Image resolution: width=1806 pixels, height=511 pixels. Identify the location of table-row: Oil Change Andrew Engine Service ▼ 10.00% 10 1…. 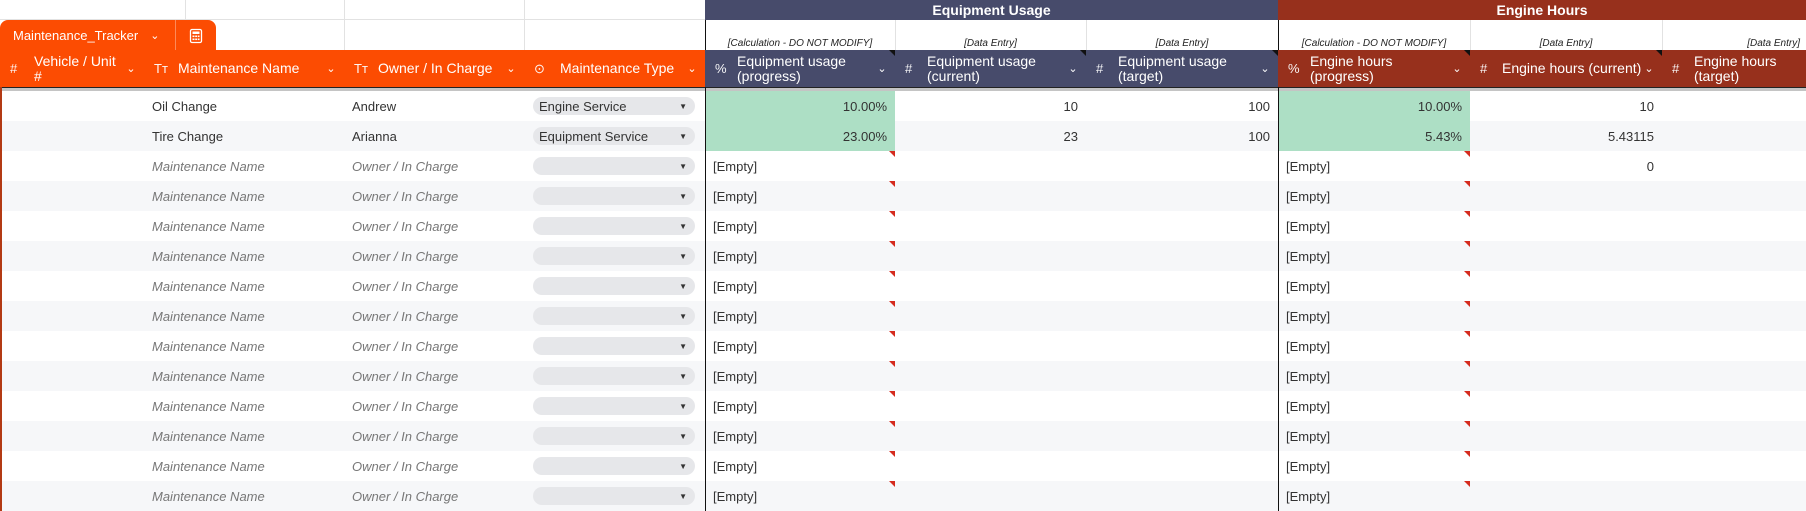
(903, 106).